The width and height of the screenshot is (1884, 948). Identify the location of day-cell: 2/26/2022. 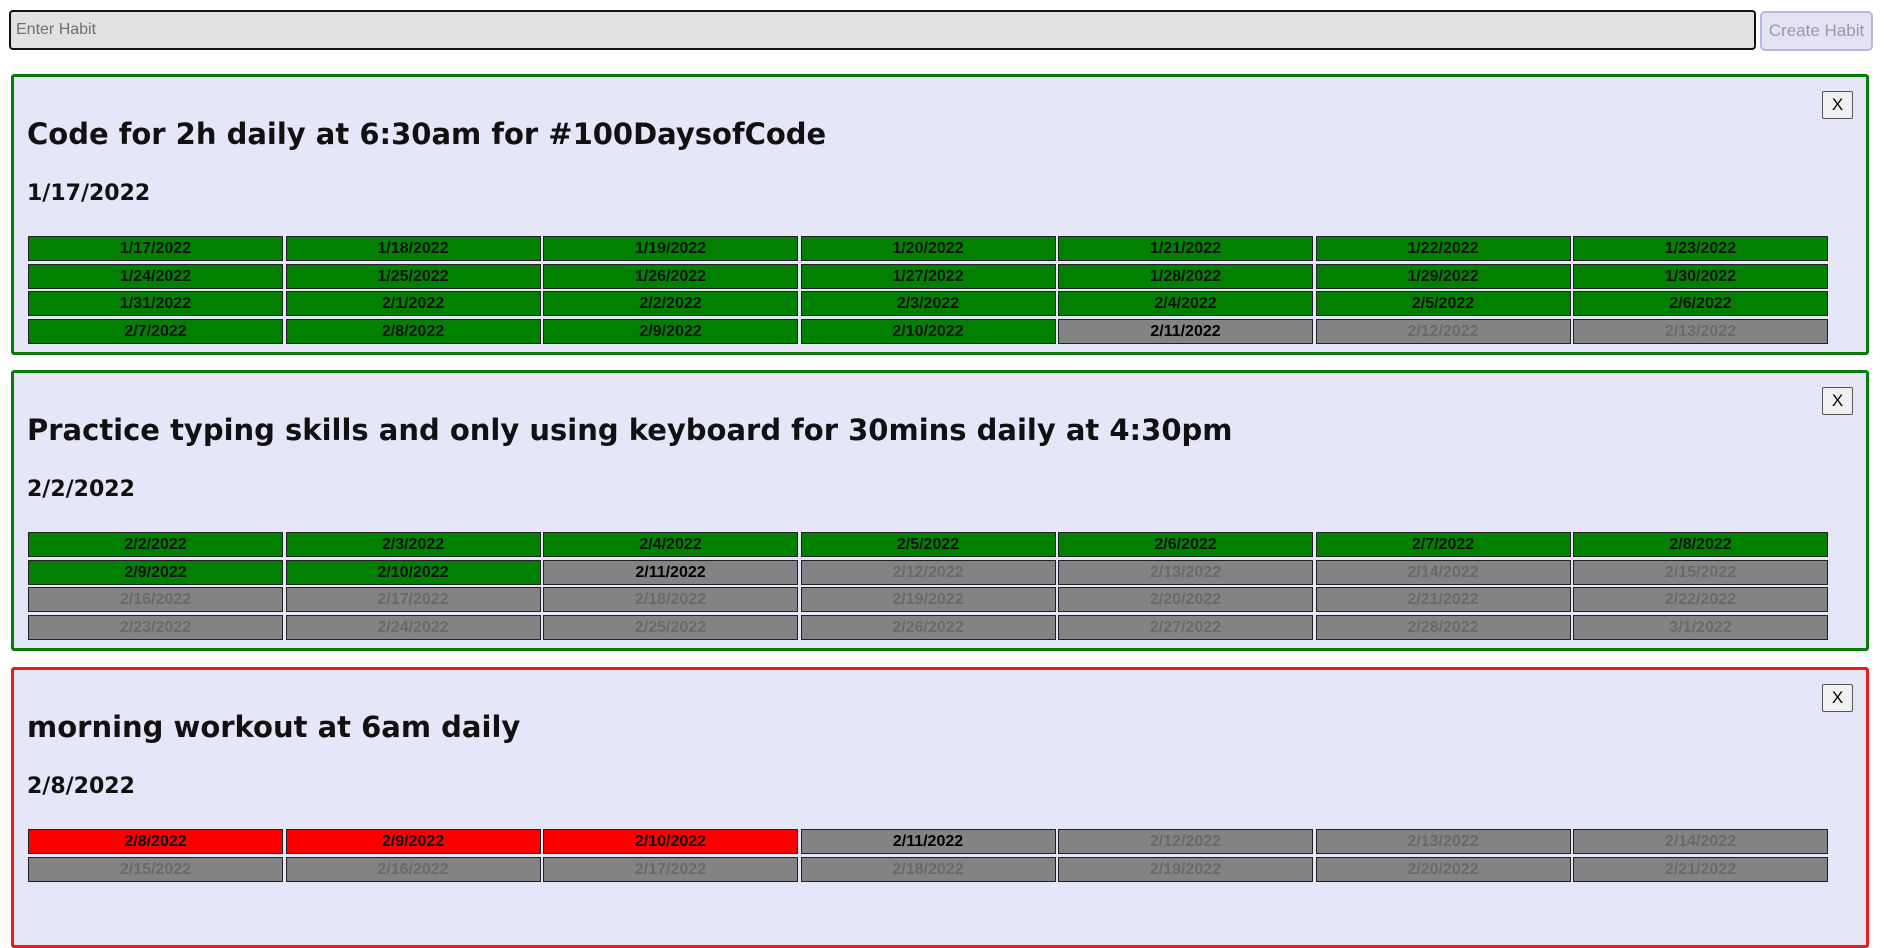
(928, 627).